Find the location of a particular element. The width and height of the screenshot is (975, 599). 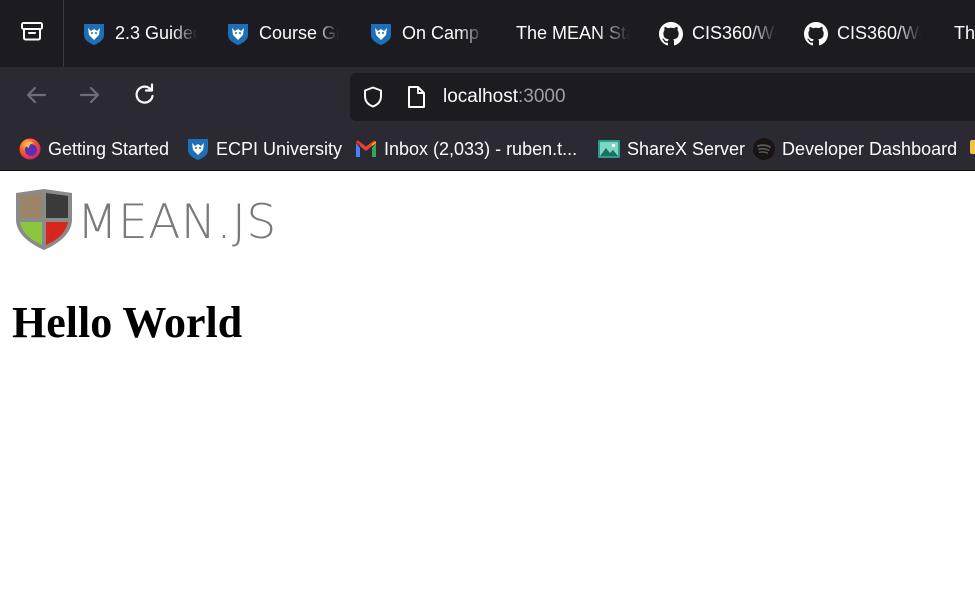

bookmark-label: ECPI University is located at coordinates (279, 148).